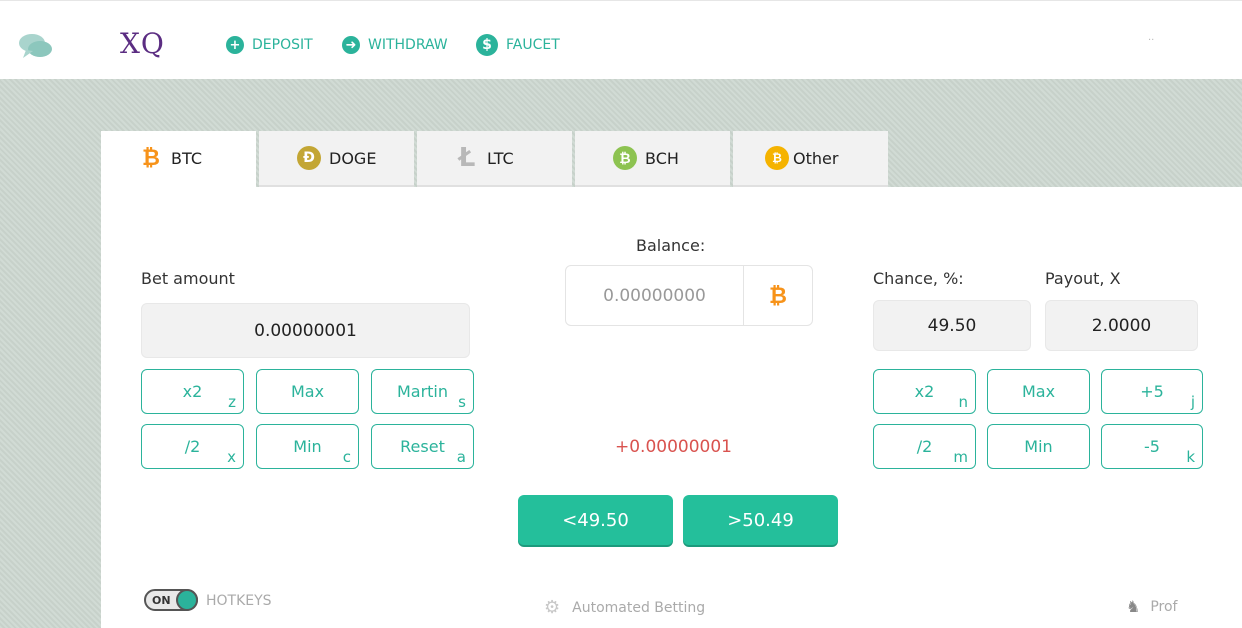  Describe the element at coordinates (671, 245) in the screenshot. I see `balance-label: Balance:` at that location.